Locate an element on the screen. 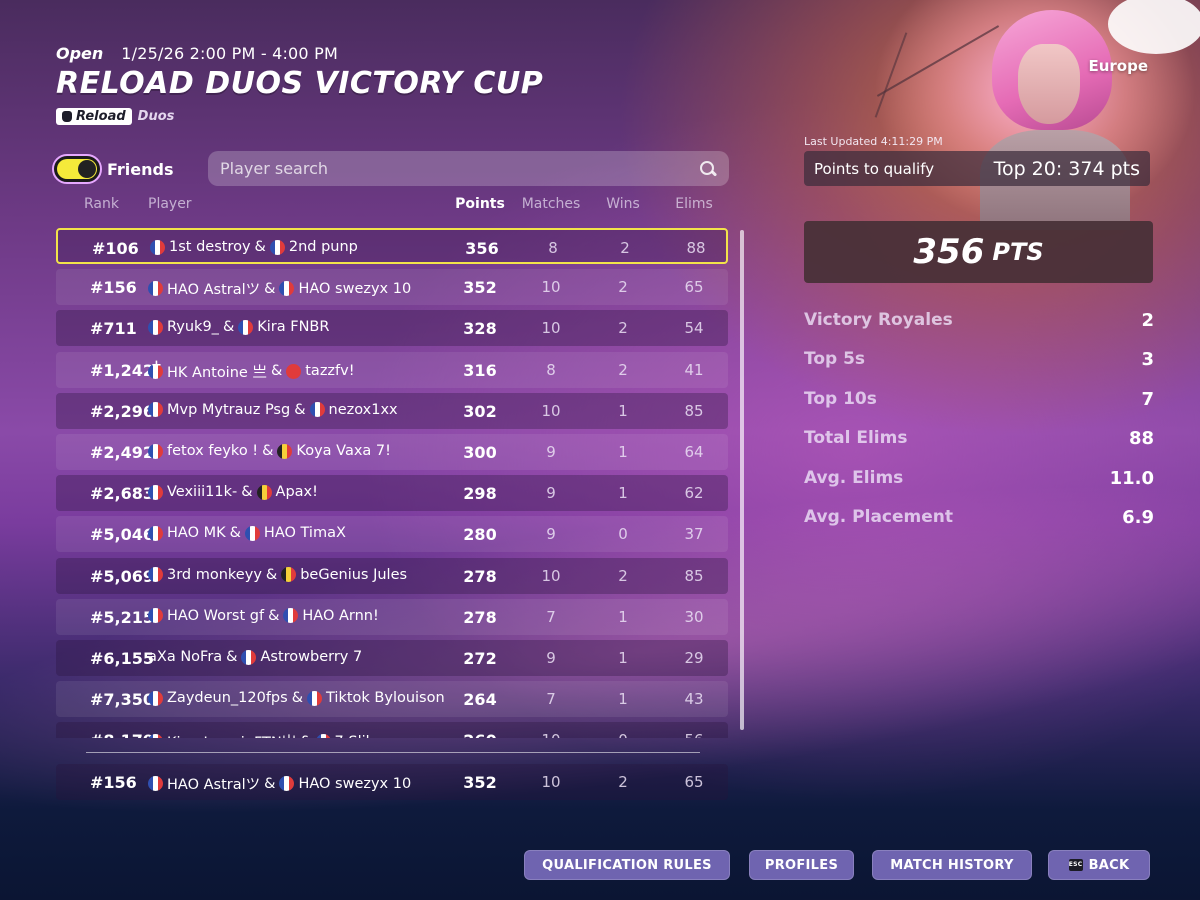 The image size is (1200, 900). match-history-button: MATCH HISTORY is located at coordinates (952, 865).